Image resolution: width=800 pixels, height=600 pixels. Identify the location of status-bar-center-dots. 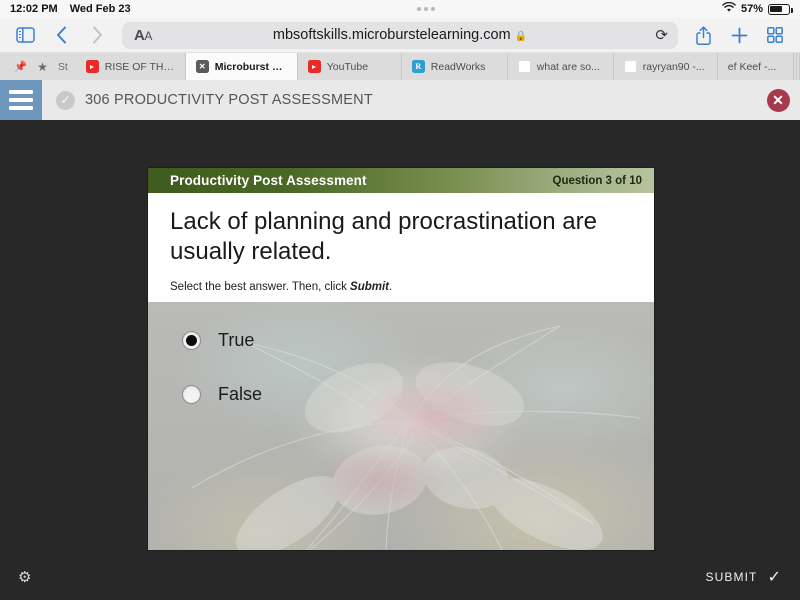
(426, 9).